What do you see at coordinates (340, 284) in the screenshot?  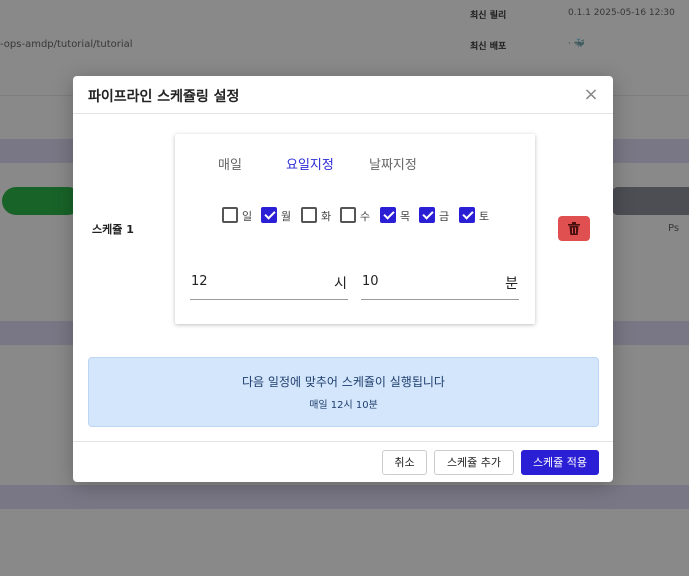 I see `hour-unit: 시` at bounding box center [340, 284].